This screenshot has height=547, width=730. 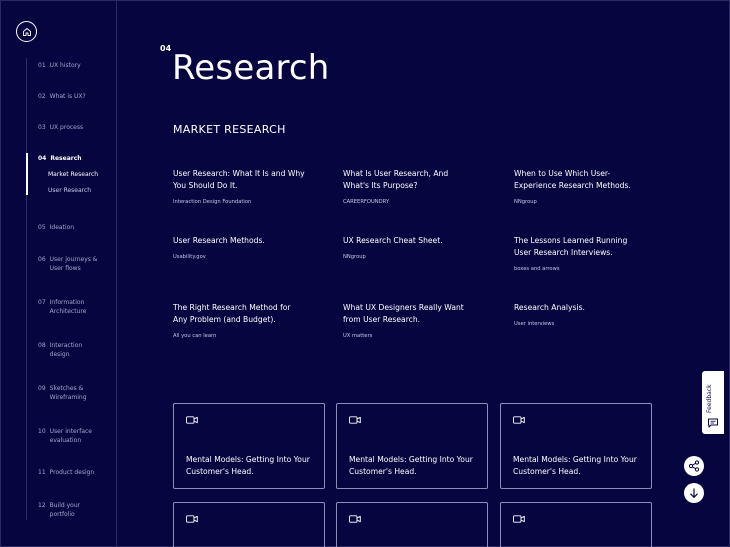 I want to click on nav-number: 06, so click(x=42, y=259).